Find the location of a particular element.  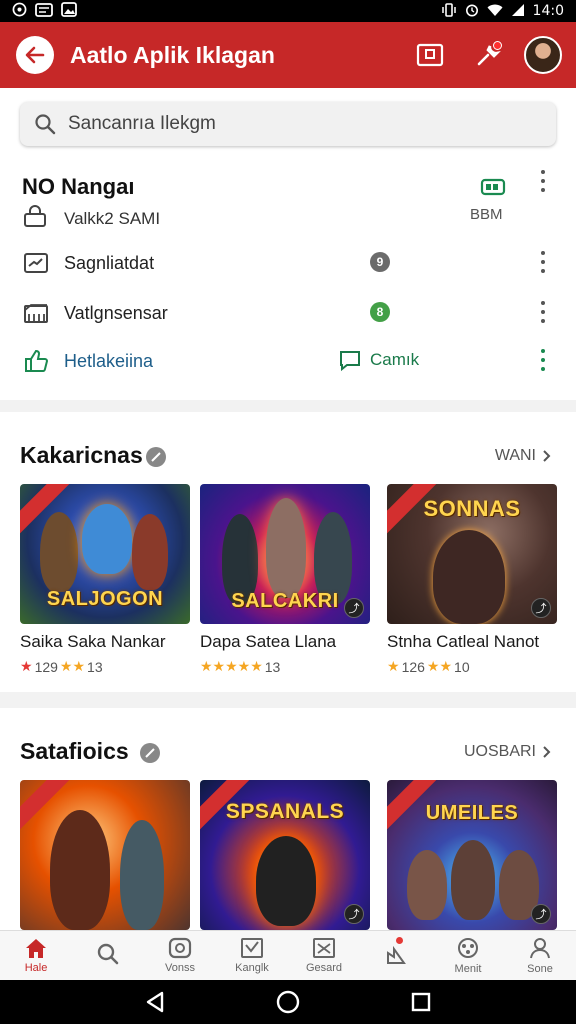

status-badge: 9 is located at coordinates (380, 262).